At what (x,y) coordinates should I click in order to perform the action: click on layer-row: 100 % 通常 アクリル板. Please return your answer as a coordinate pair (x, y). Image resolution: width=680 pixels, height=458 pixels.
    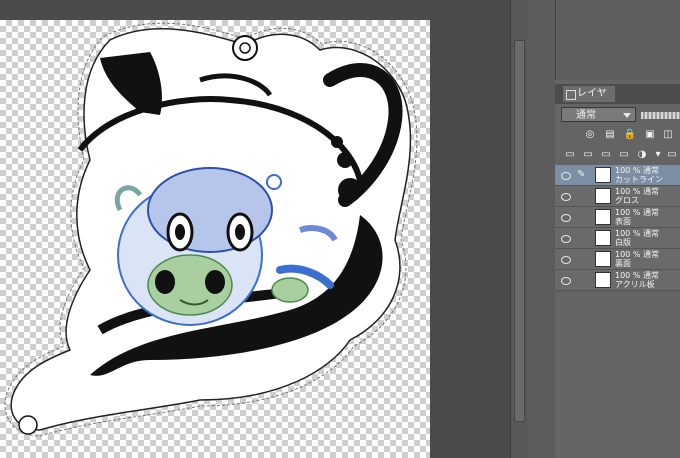
    Looking at the image, I should click on (617, 280).